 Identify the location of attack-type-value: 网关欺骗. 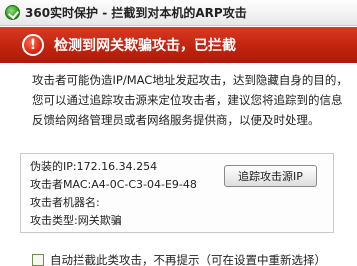
(99, 220).